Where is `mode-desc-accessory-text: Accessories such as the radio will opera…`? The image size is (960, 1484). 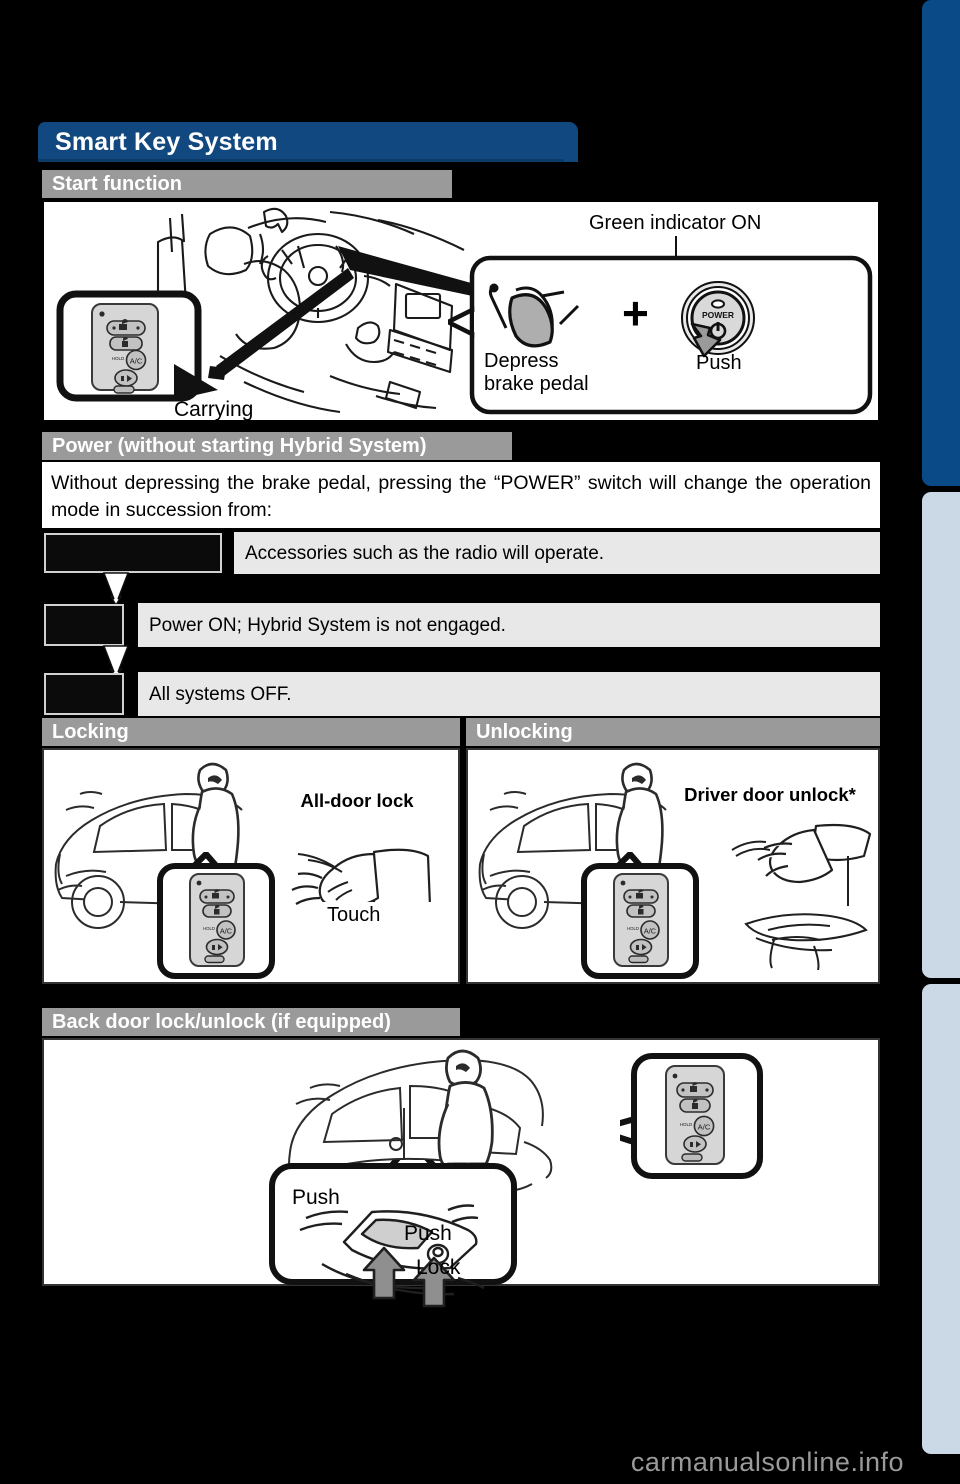
mode-desc-accessory-text: Accessories such as the radio will opera… is located at coordinates (425, 553).